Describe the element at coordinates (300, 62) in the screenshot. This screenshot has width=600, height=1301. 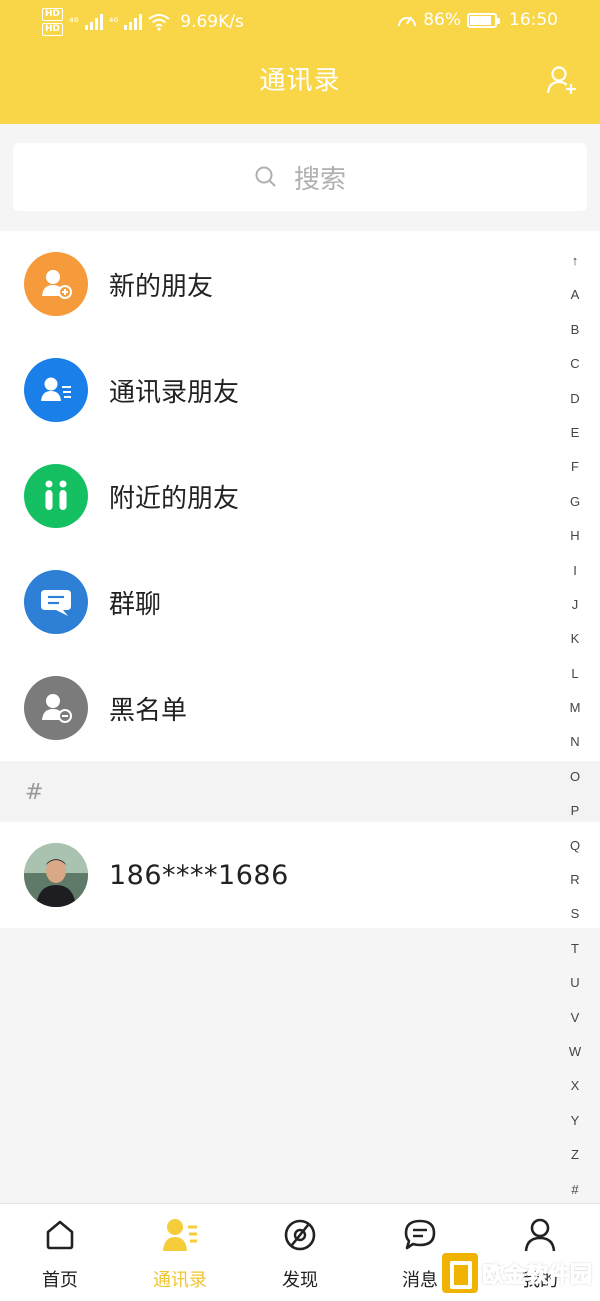
I see `app-header: HD HD ⁴⁶ ⁴⁶ 9.69K/s 86% 16:50 通讯录` at that location.